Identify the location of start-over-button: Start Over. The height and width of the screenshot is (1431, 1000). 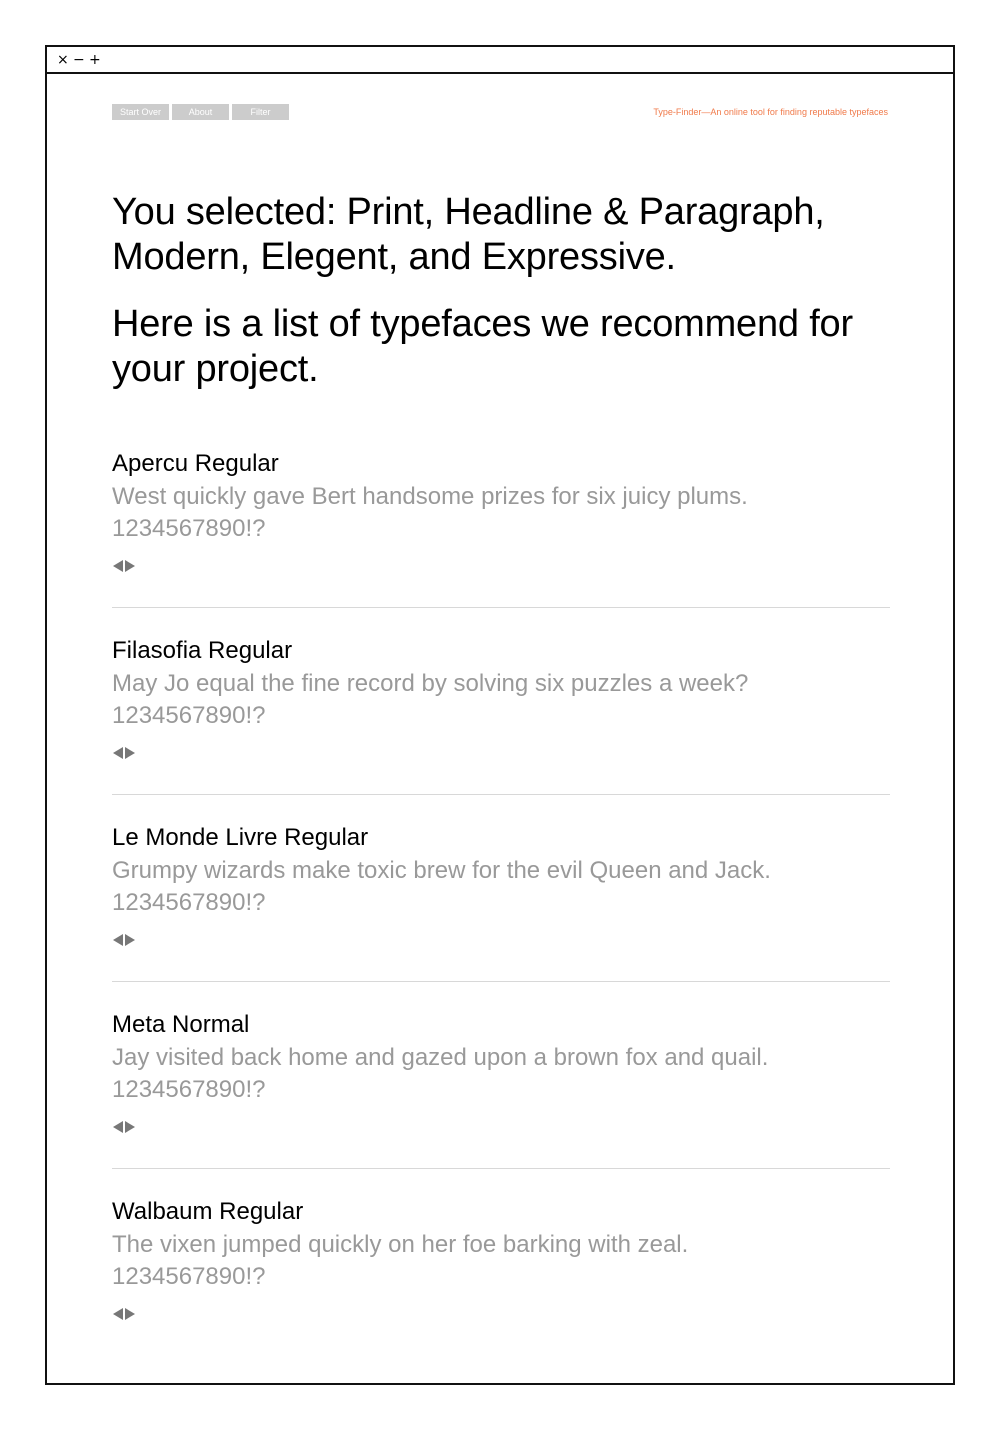
(140, 112).